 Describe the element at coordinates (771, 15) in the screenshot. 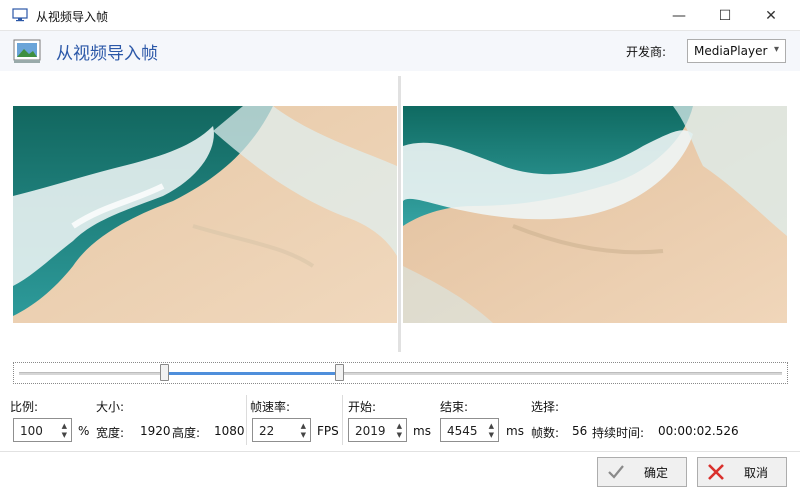

I see `close-button: ✕` at that location.